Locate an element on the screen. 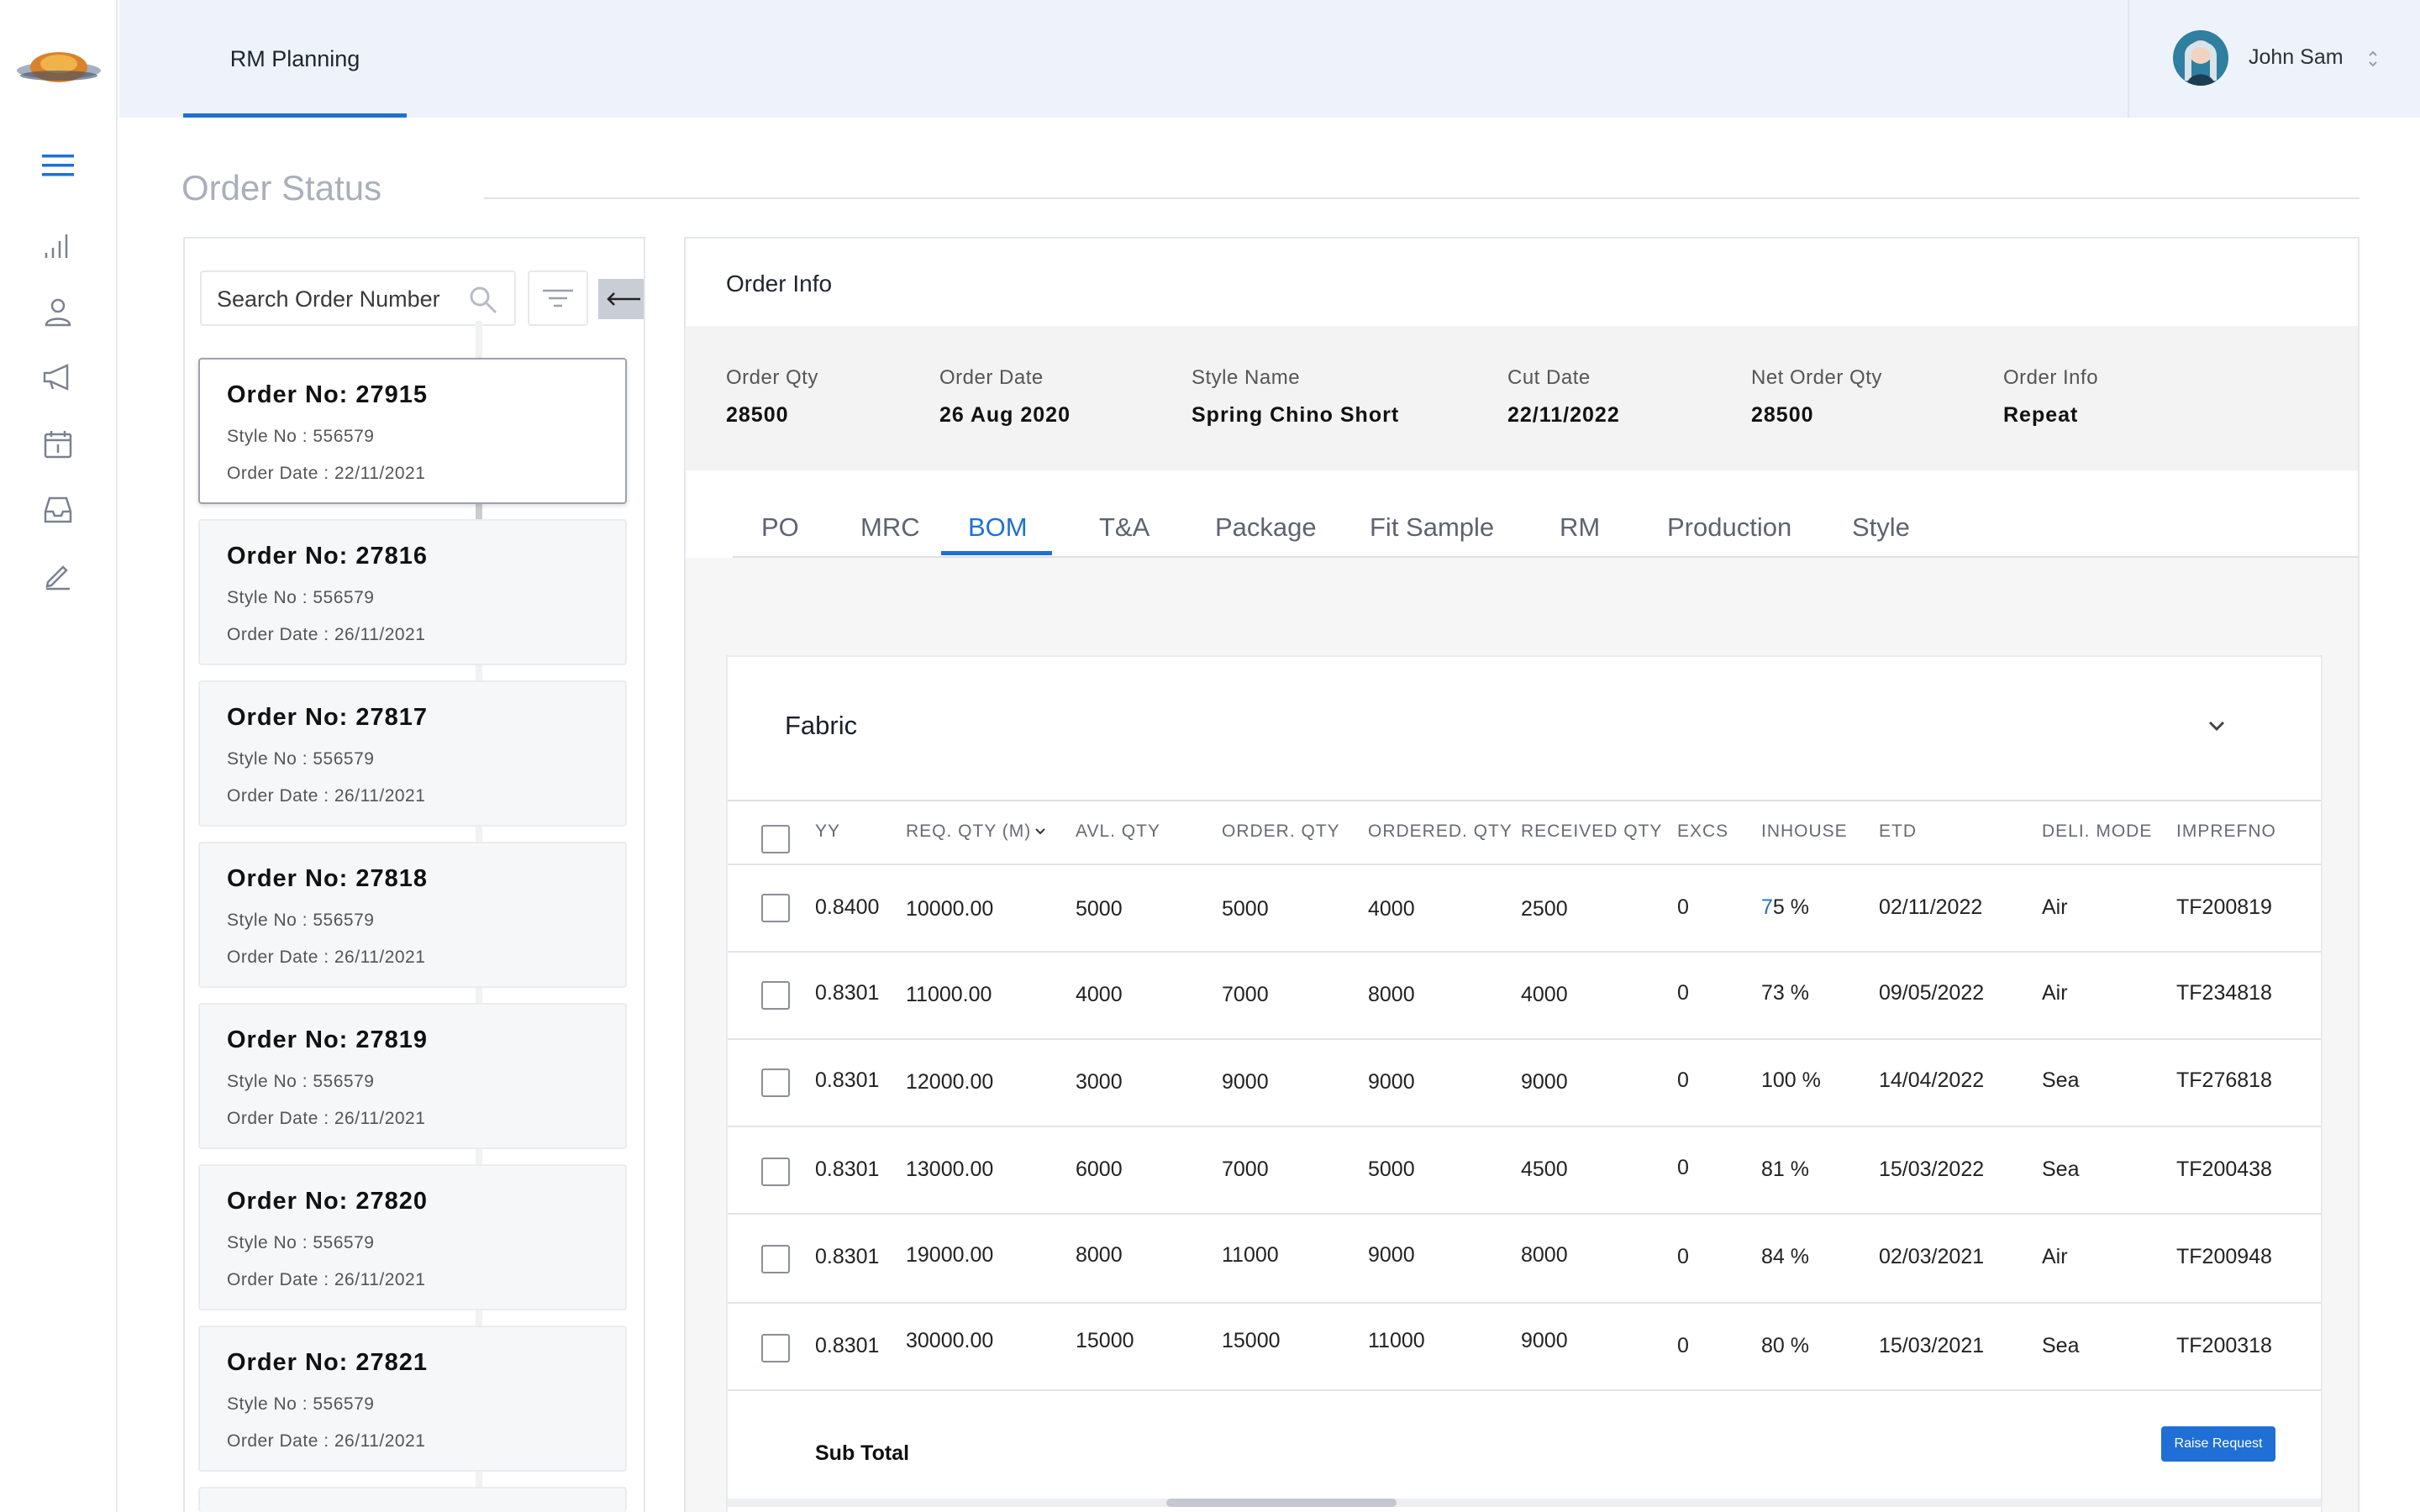 The image size is (2420, 1512). tab-rm: RM is located at coordinates (1580, 527).